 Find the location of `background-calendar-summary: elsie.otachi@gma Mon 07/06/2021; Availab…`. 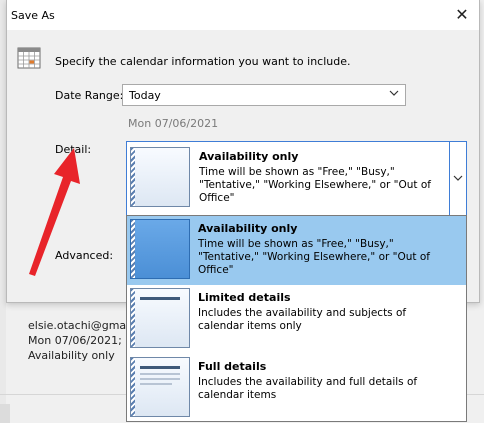

background-calendar-summary: elsie.otachi@gma Mon 07/06/2021; Availab… is located at coordinates (77, 340).